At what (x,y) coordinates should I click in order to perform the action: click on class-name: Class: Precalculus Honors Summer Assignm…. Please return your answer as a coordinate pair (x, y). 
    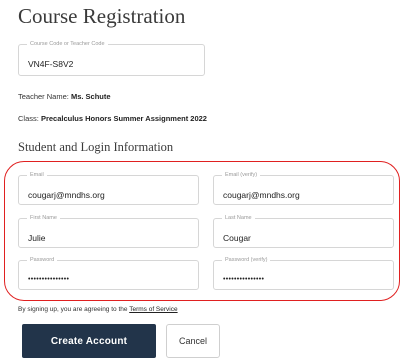
    Looking at the image, I should click on (112, 118).